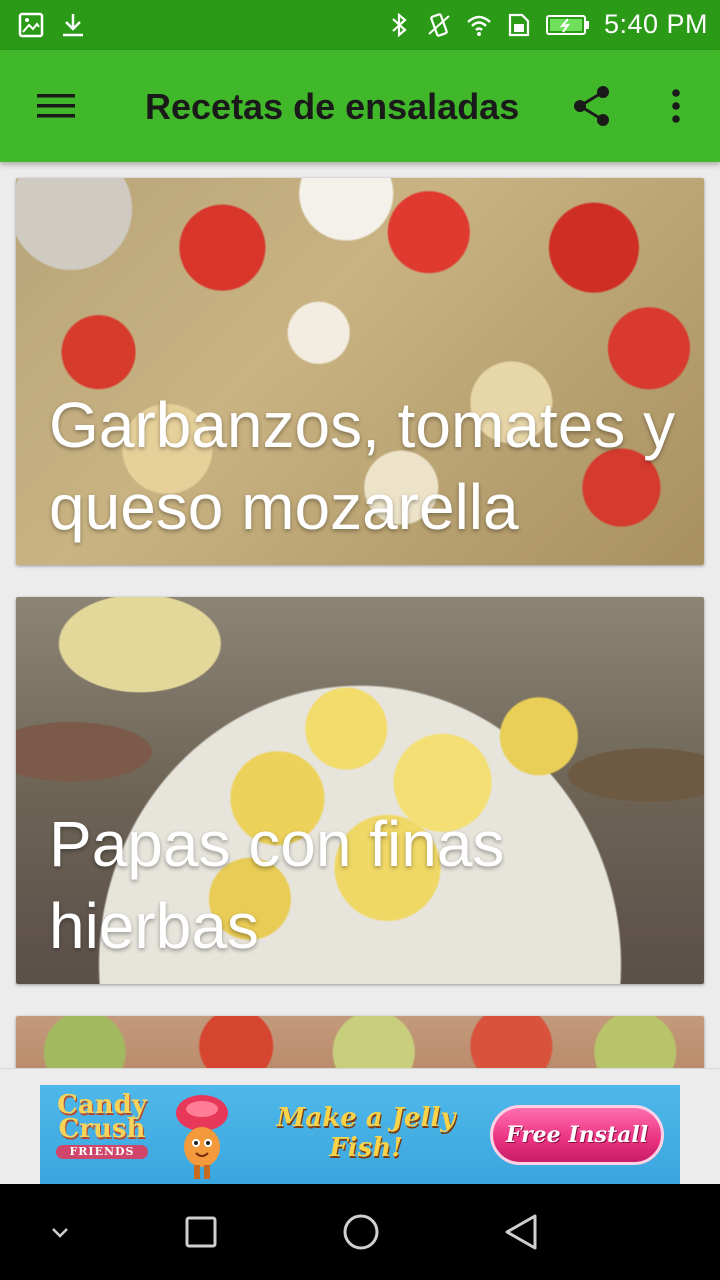 The image size is (720, 1280). What do you see at coordinates (277, 885) in the screenshot?
I see `recipe-title: Papas con finas hierbas` at bounding box center [277, 885].